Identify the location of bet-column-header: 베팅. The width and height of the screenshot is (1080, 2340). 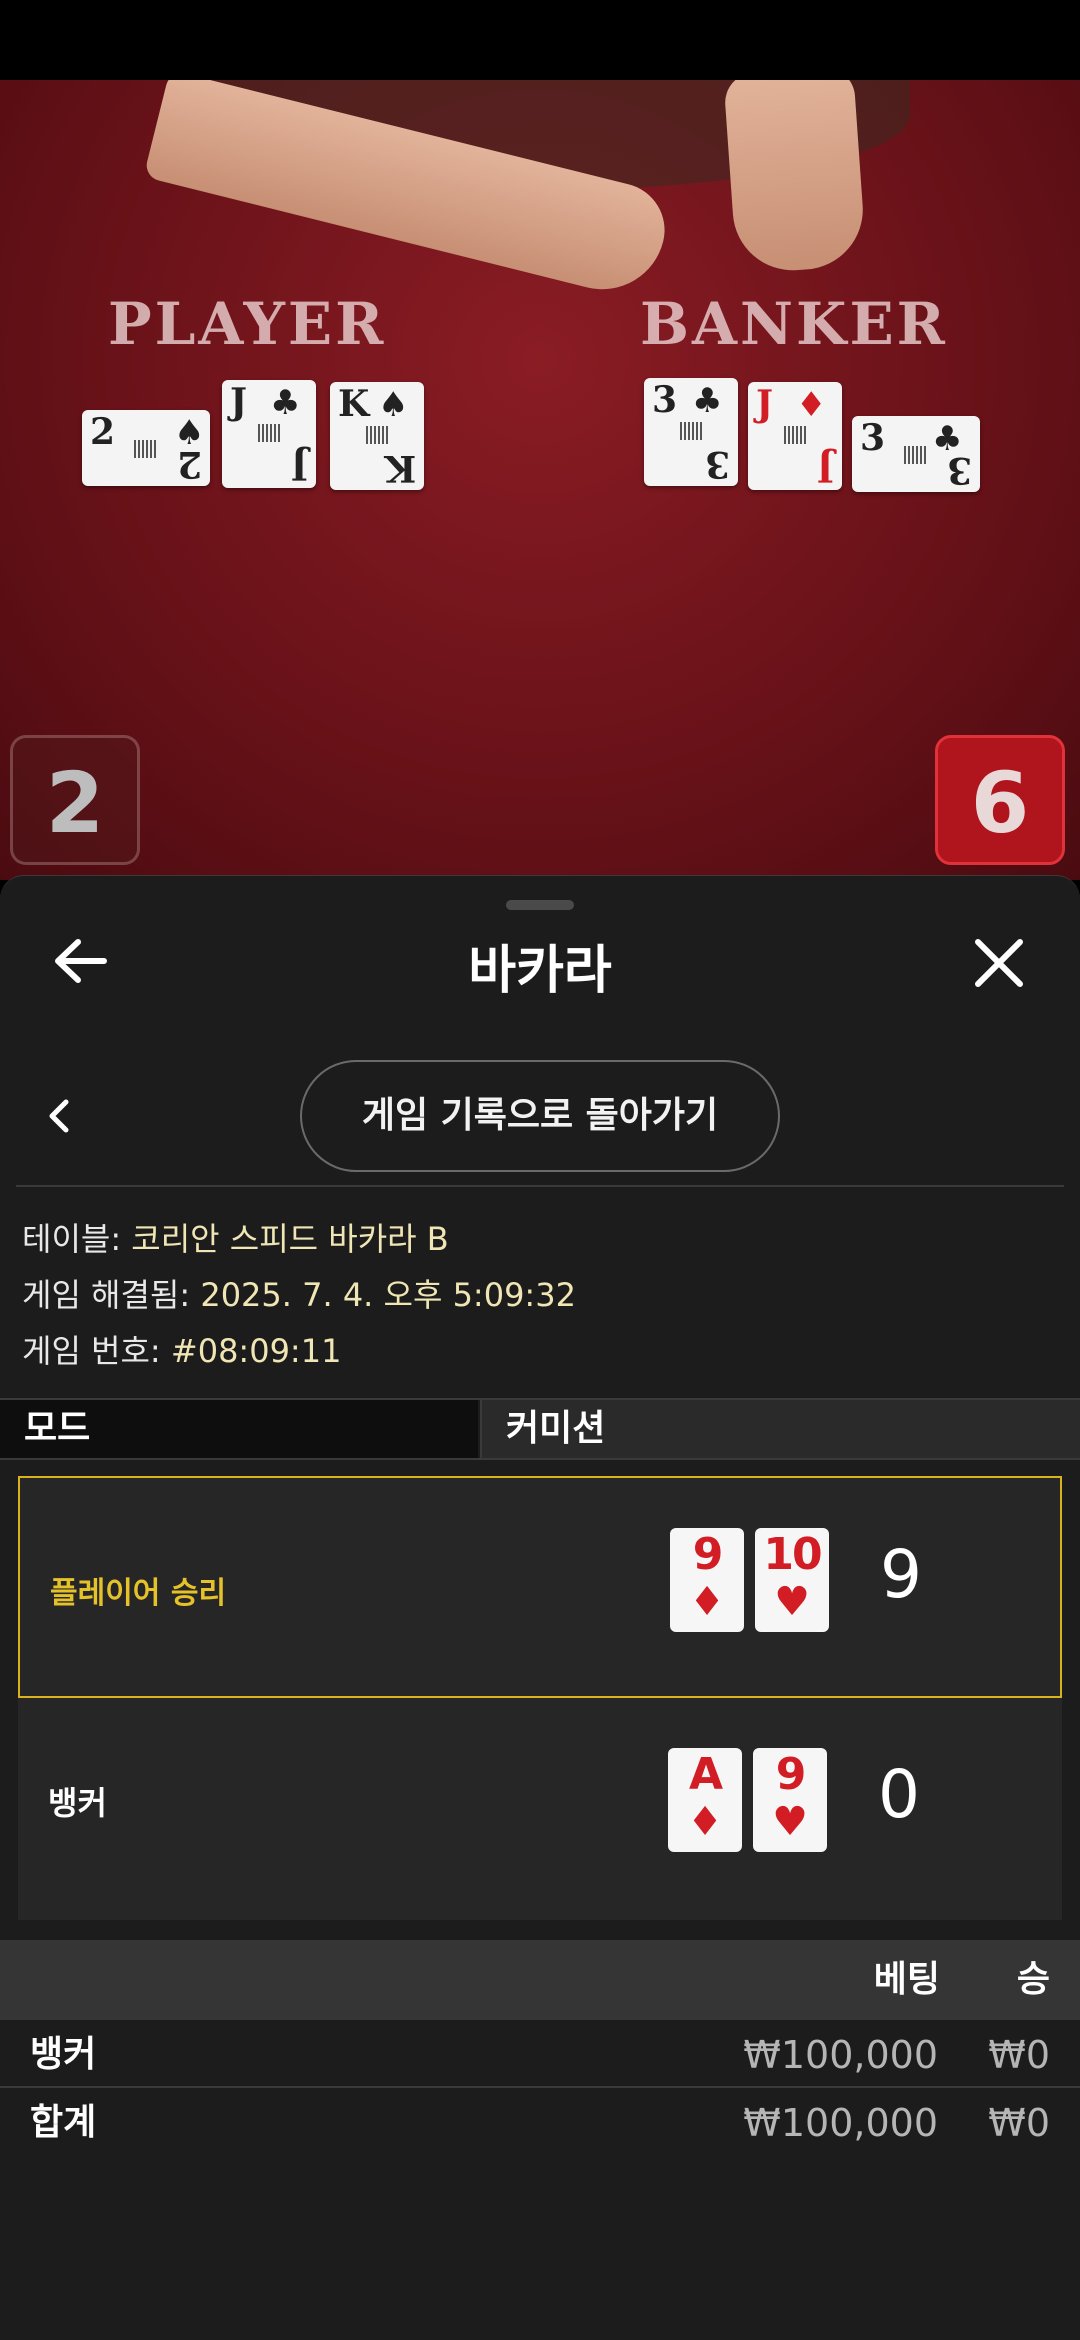
(906, 1979).